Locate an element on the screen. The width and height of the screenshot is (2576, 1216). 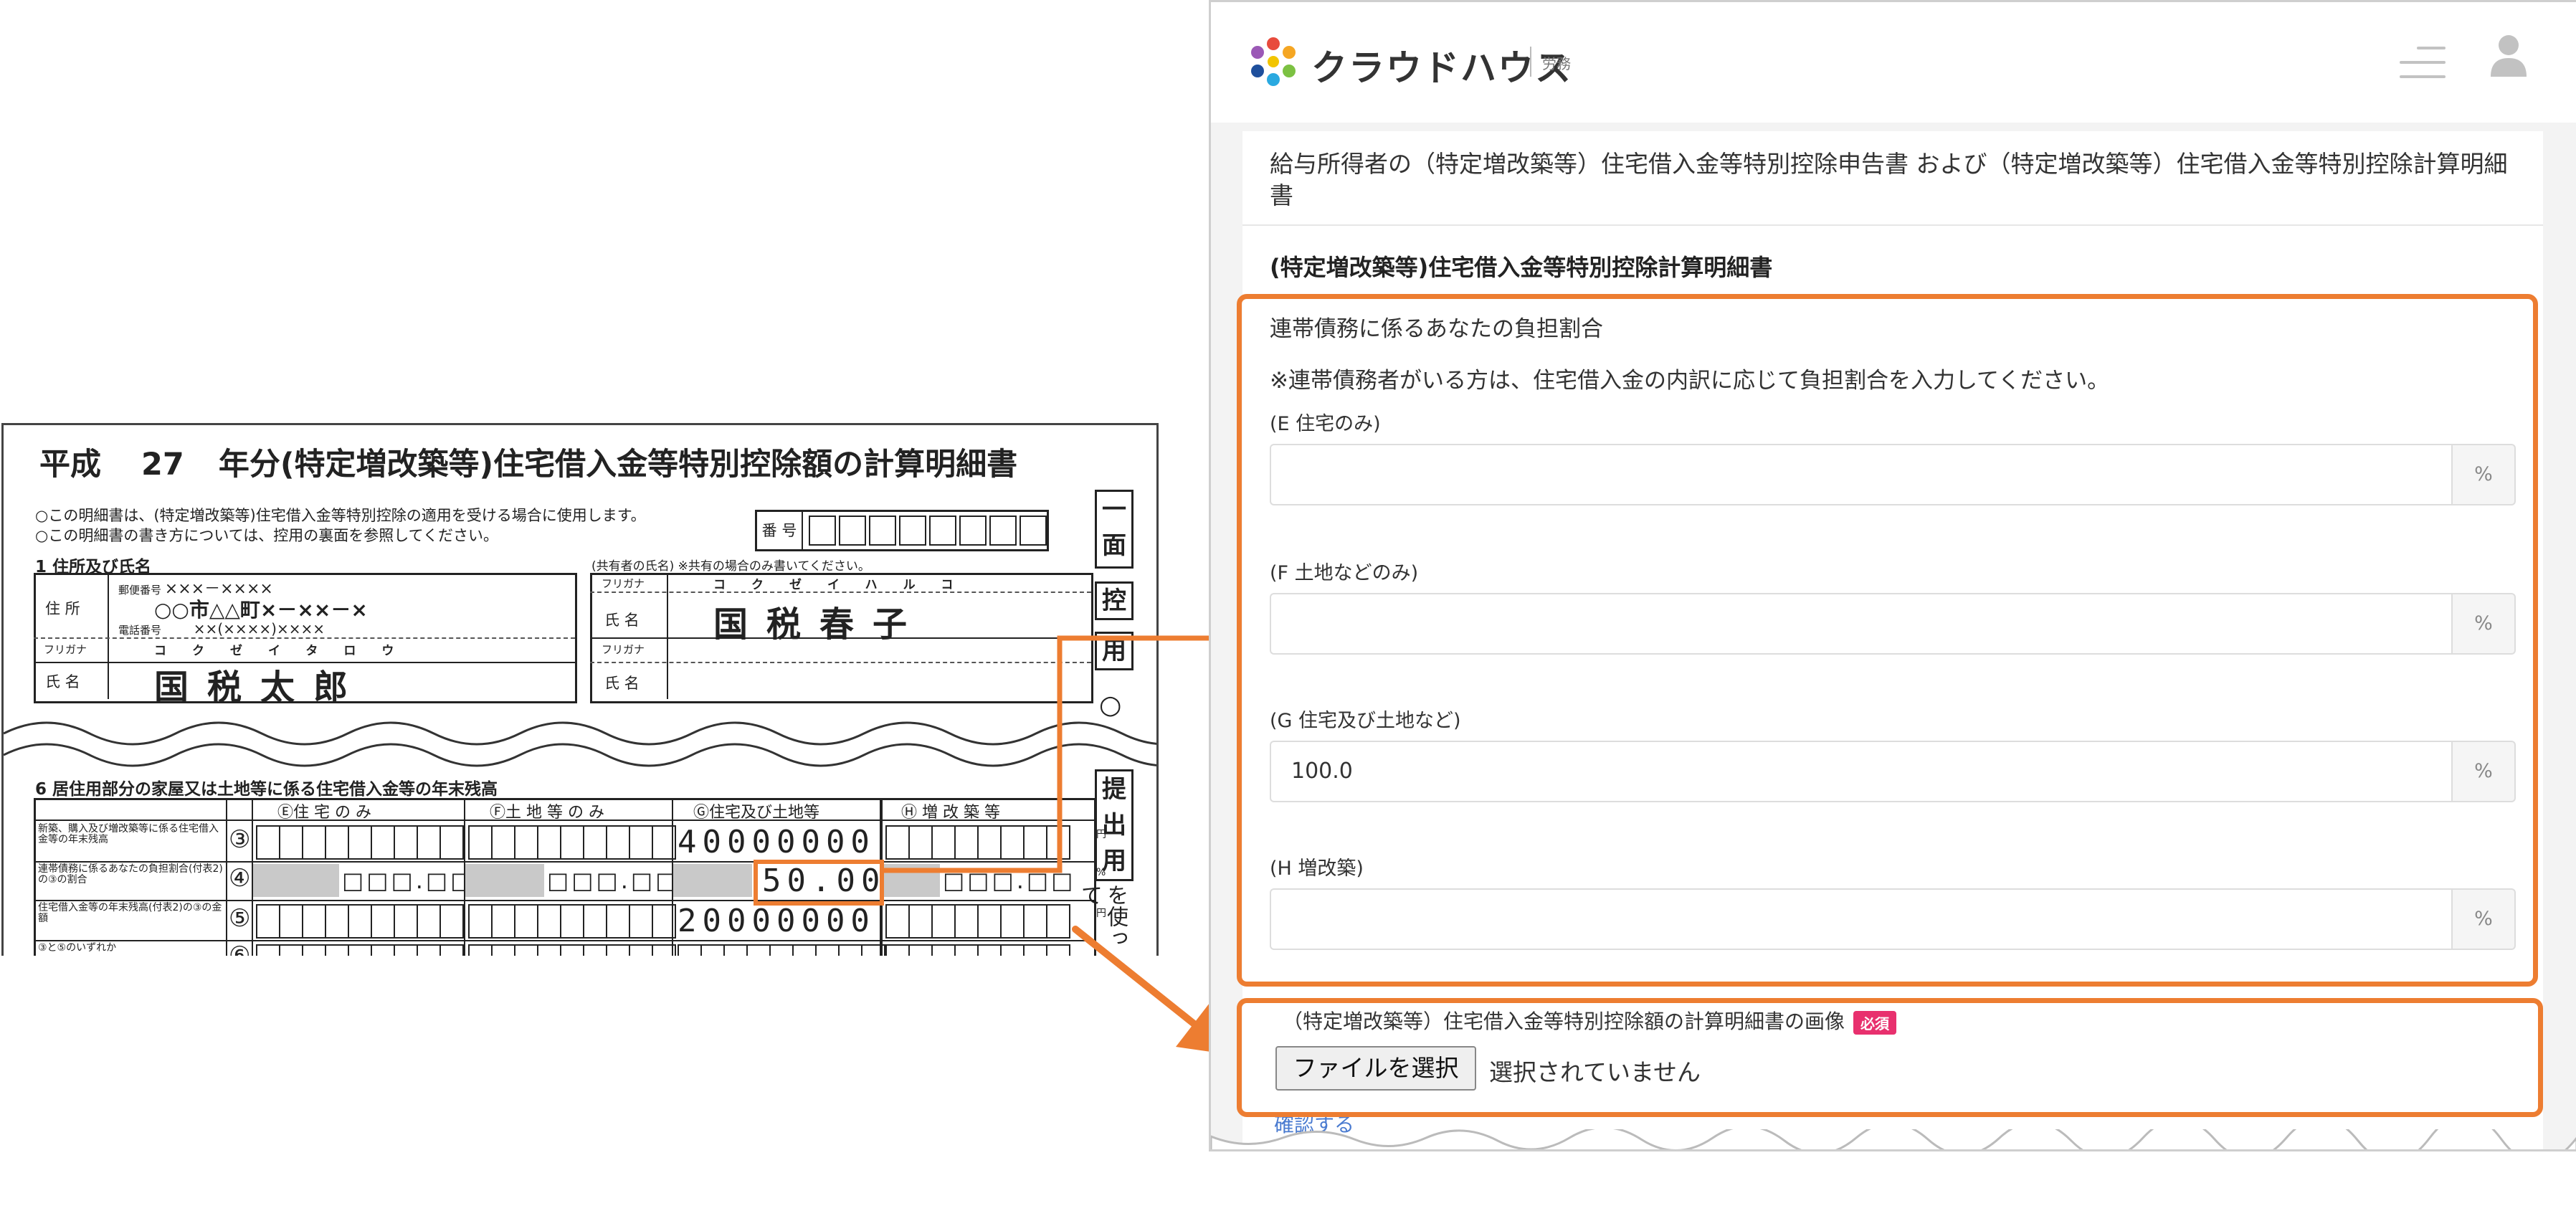
torn-edge is located at coordinates (1894, 1139).